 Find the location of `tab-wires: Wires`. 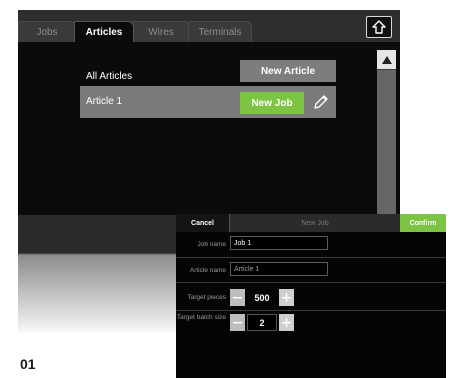

tab-wires: Wires is located at coordinates (161, 31).